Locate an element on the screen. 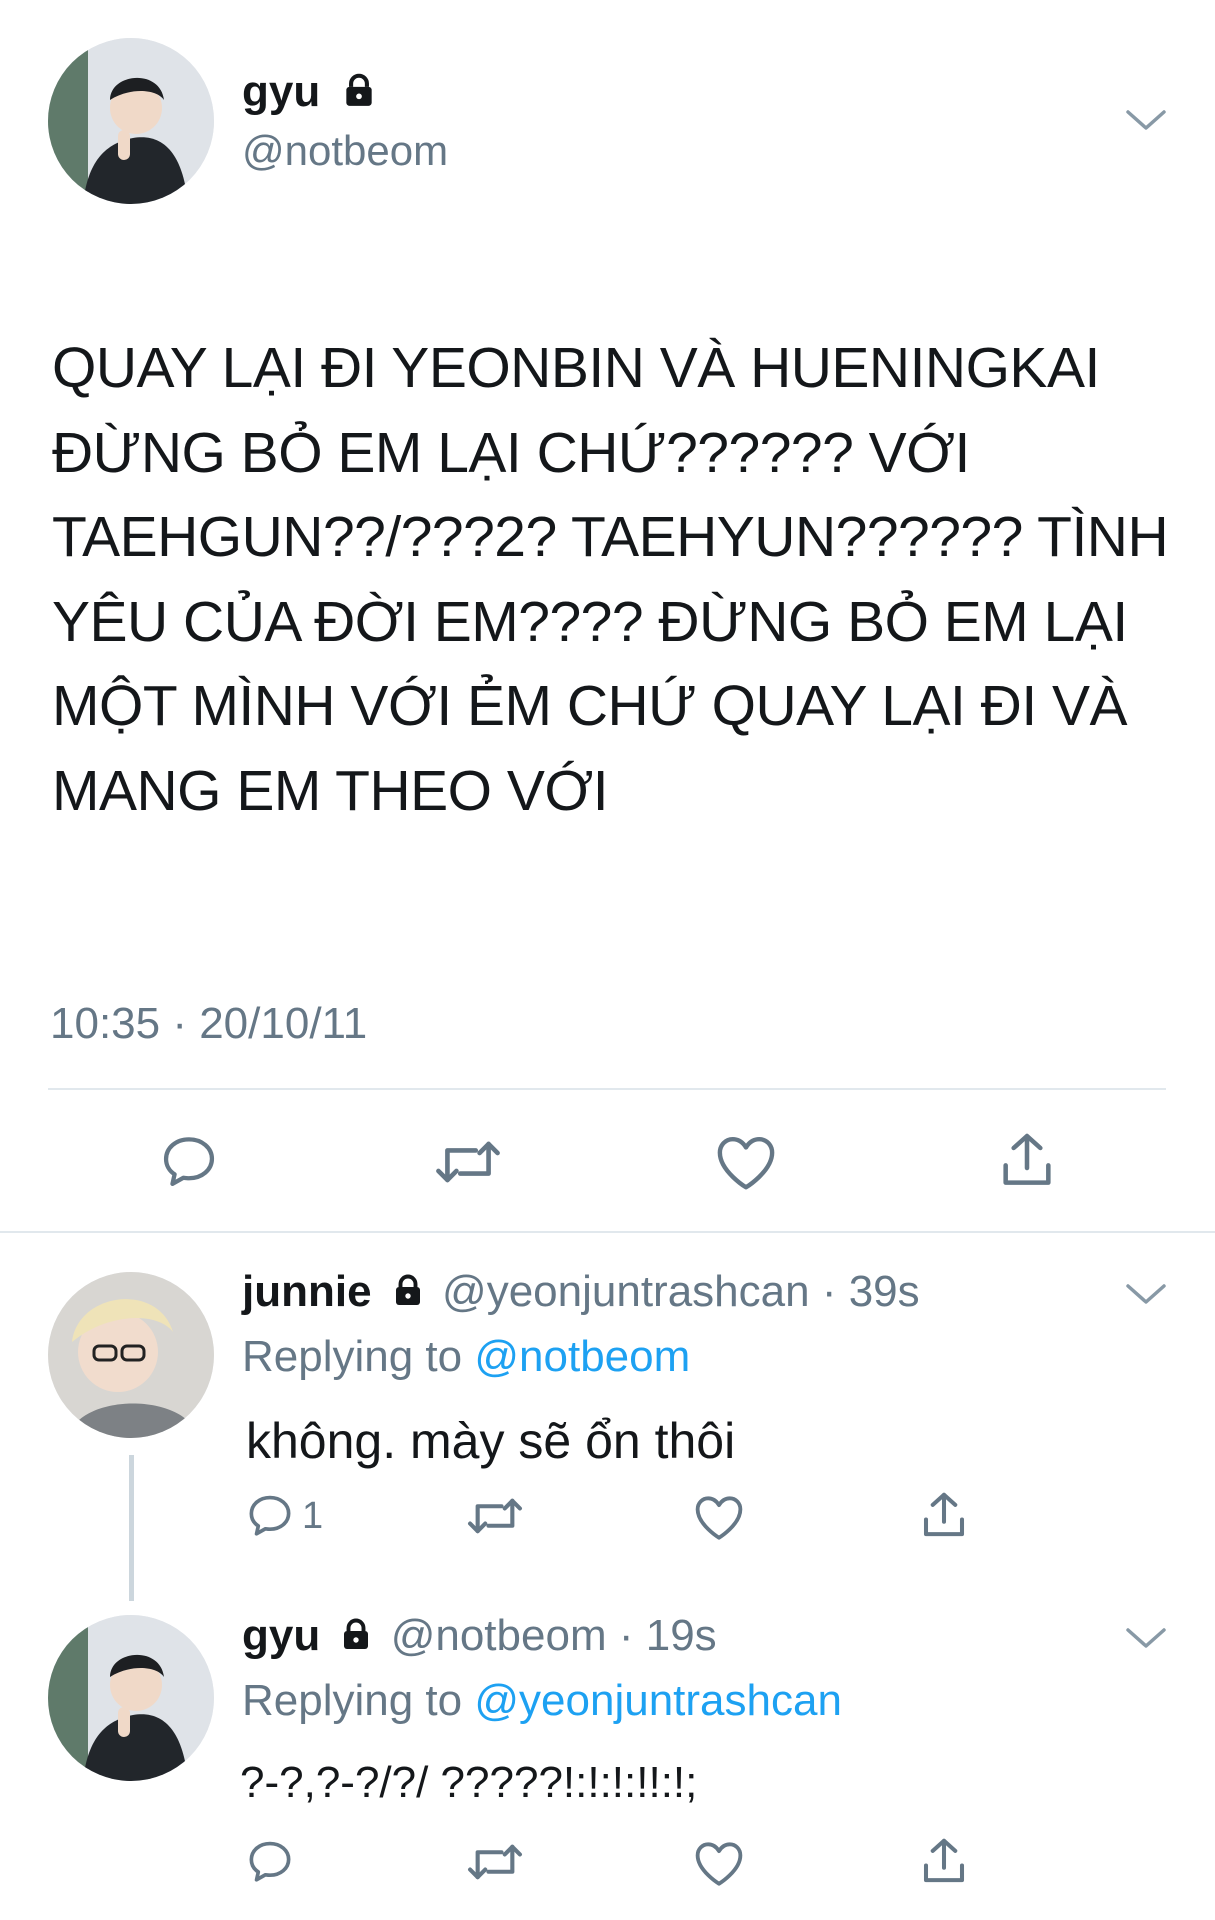  thread-line is located at coordinates (131, 1528).